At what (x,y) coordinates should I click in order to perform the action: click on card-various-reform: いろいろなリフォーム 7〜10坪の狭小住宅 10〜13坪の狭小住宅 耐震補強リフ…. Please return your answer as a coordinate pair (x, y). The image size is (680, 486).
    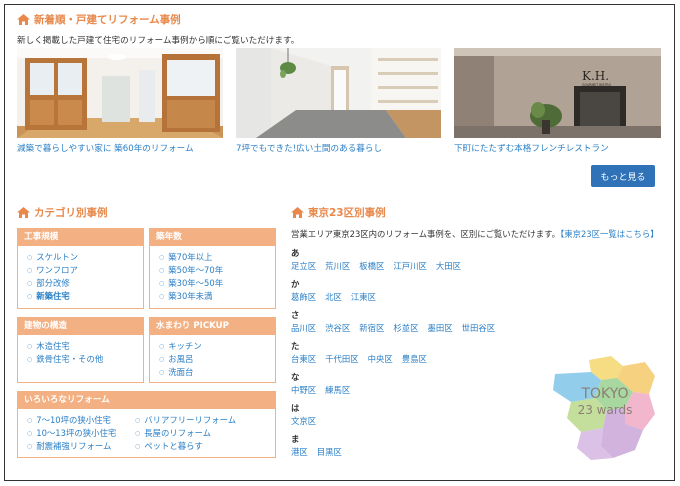
    Looking at the image, I should click on (146, 424).